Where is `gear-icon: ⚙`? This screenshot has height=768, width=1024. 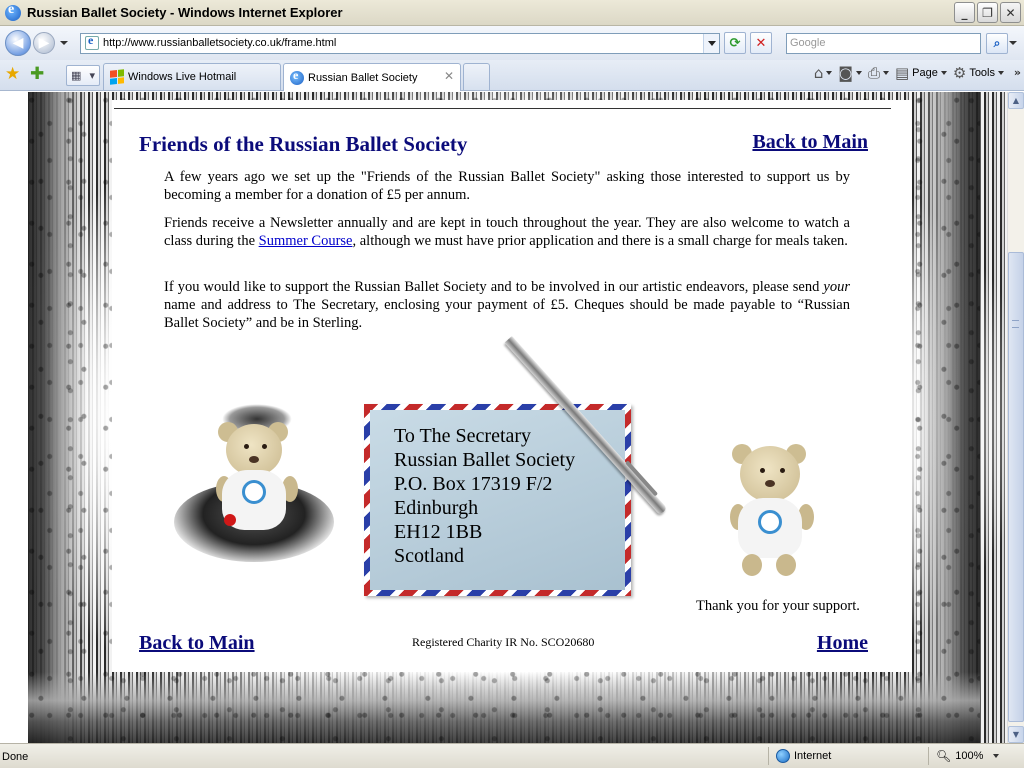
gear-icon: ⚙ is located at coordinates (959, 73).